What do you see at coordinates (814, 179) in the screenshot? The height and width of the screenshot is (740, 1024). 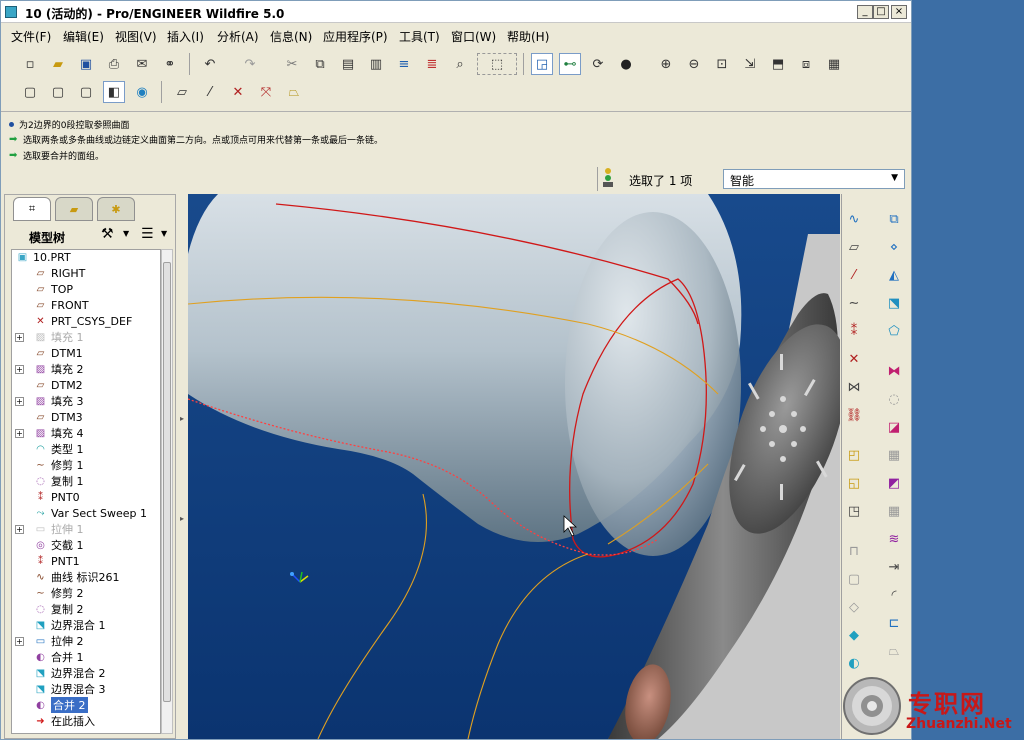 I see `selection-filter-dropdown: 智能 ▼` at bounding box center [814, 179].